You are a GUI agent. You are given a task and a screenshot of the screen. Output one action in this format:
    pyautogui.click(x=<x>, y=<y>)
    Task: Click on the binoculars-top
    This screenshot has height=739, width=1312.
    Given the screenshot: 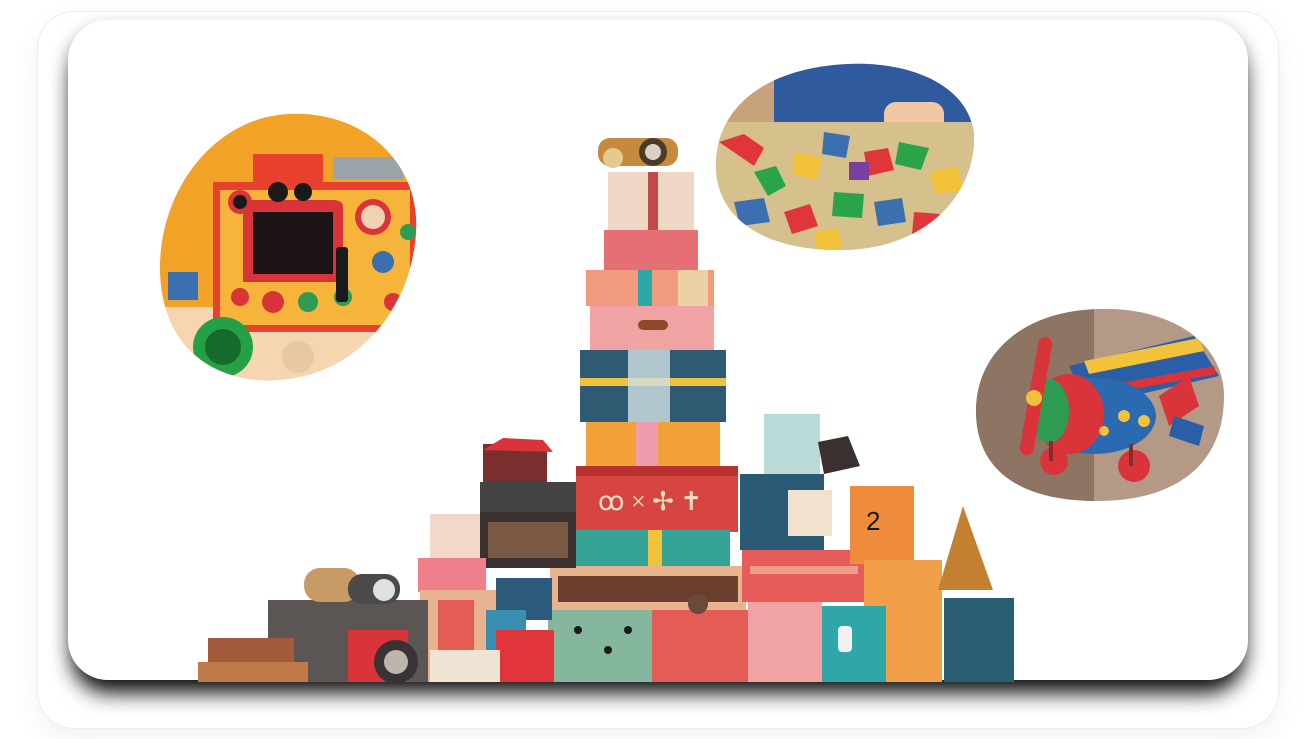 What is the action you would take?
    pyautogui.click(x=638, y=153)
    